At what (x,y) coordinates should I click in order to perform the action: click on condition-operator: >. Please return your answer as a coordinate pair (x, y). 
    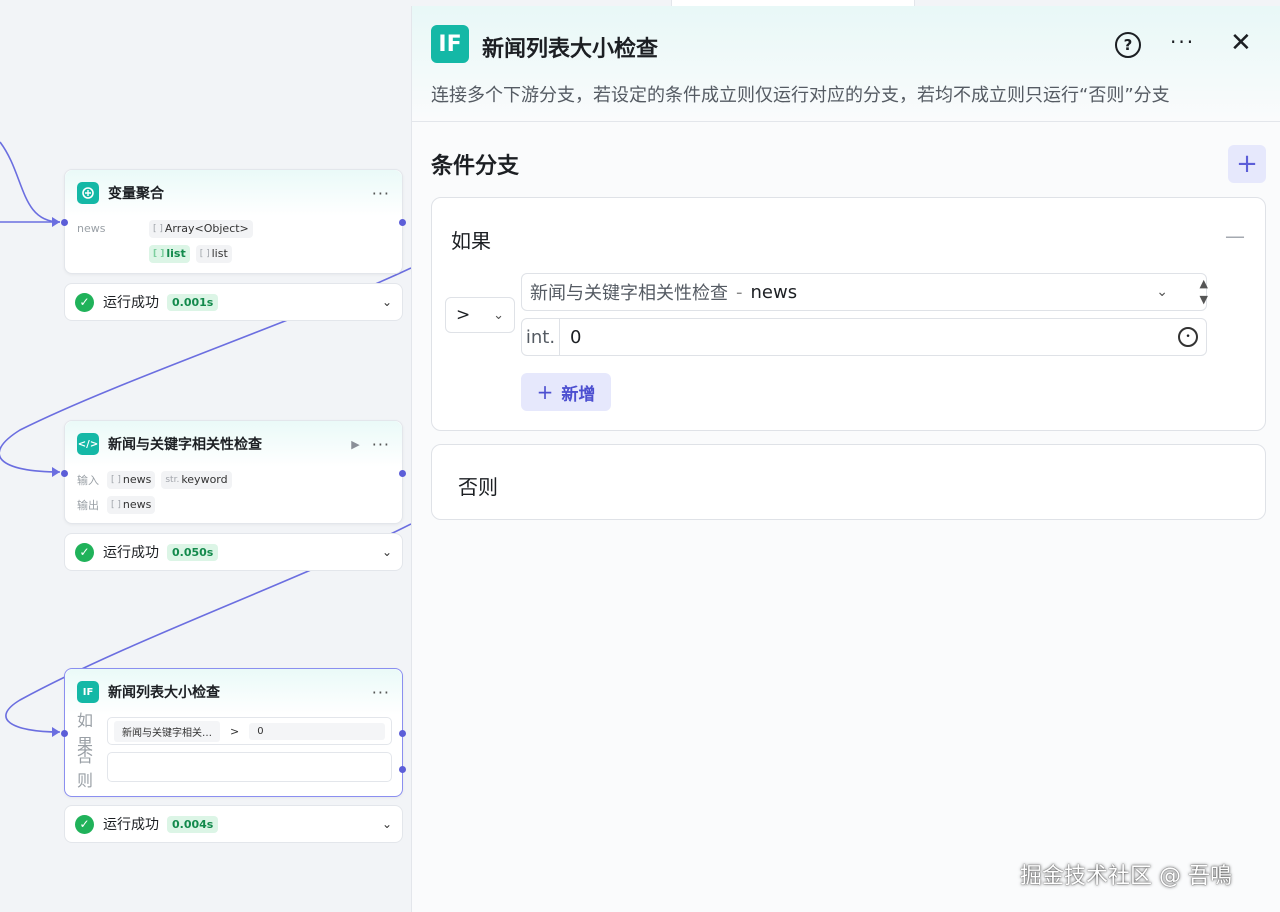
    Looking at the image, I should click on (235, 731).